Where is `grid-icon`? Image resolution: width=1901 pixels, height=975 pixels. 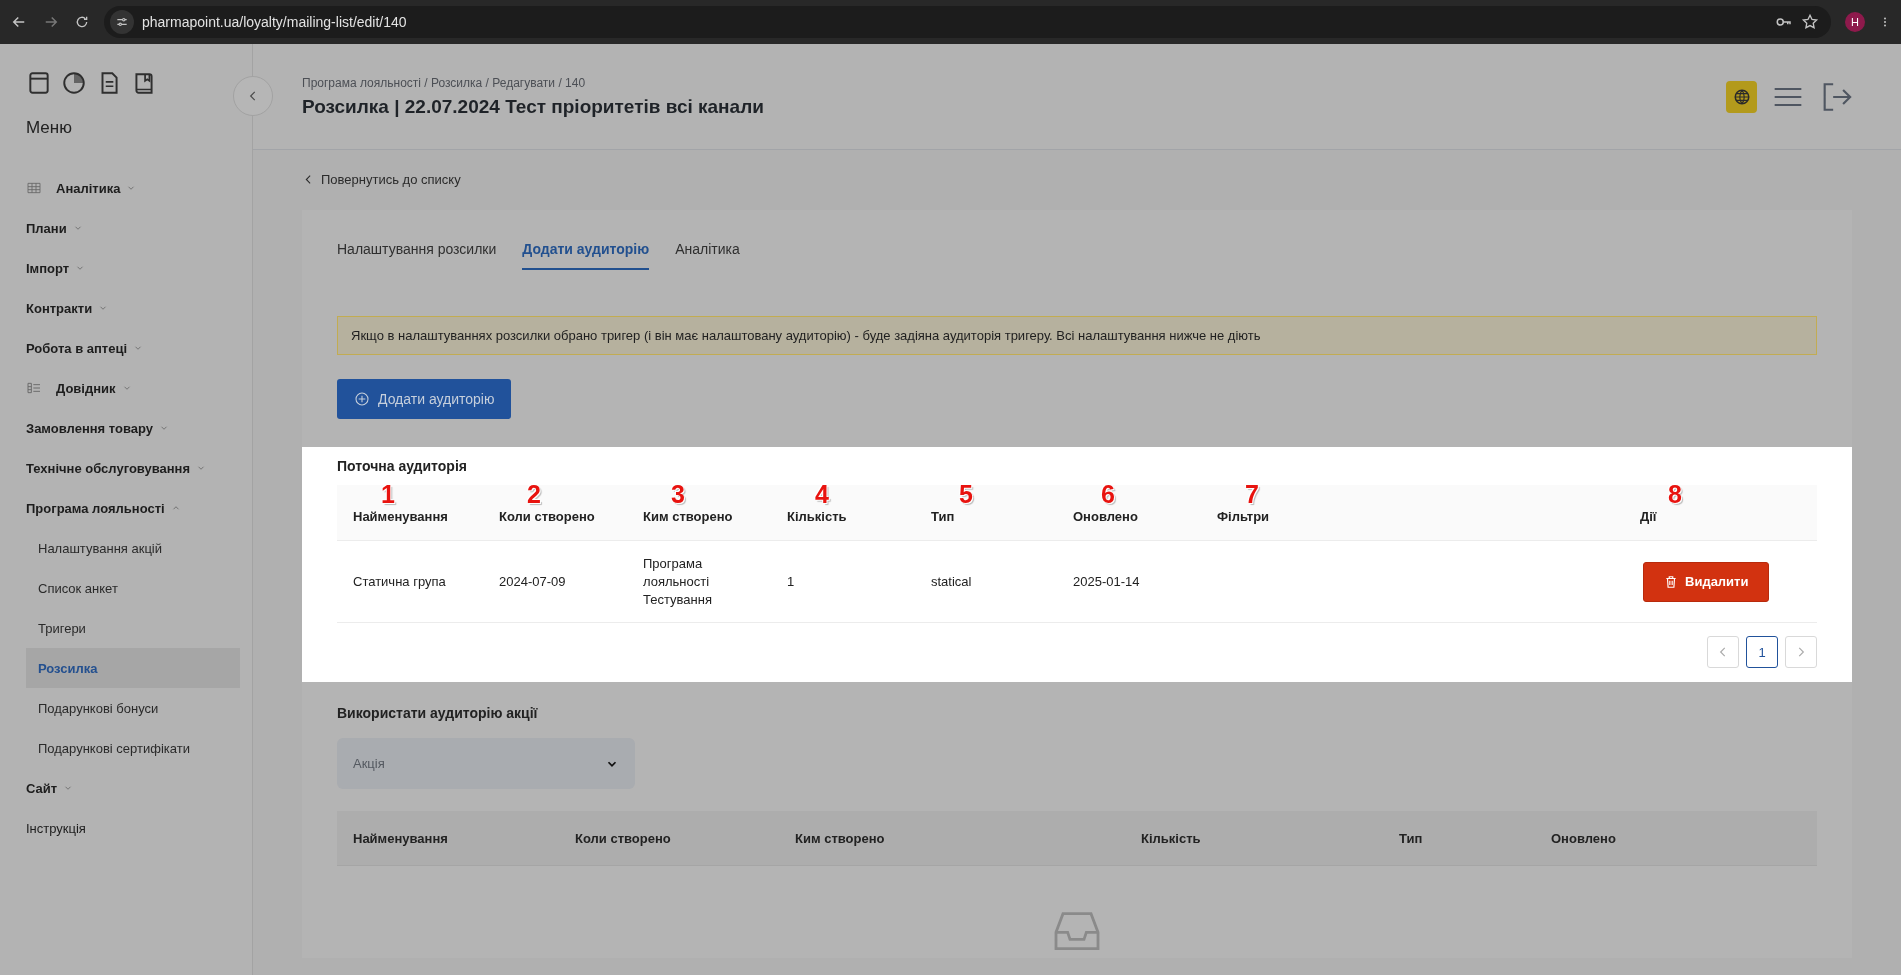 grid-icon is located at coordinates (34, 188).